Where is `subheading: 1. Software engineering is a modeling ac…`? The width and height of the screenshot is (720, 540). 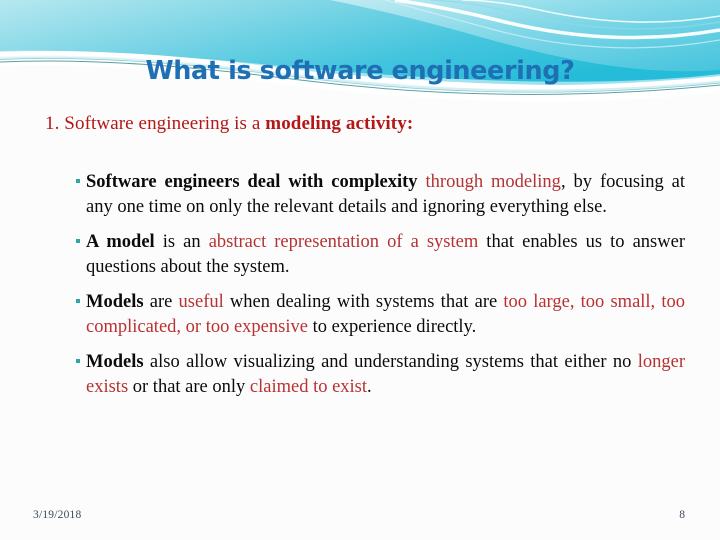 subheading: 1. Software engineering is a modeling ac… is located at coordinates (229, 124).